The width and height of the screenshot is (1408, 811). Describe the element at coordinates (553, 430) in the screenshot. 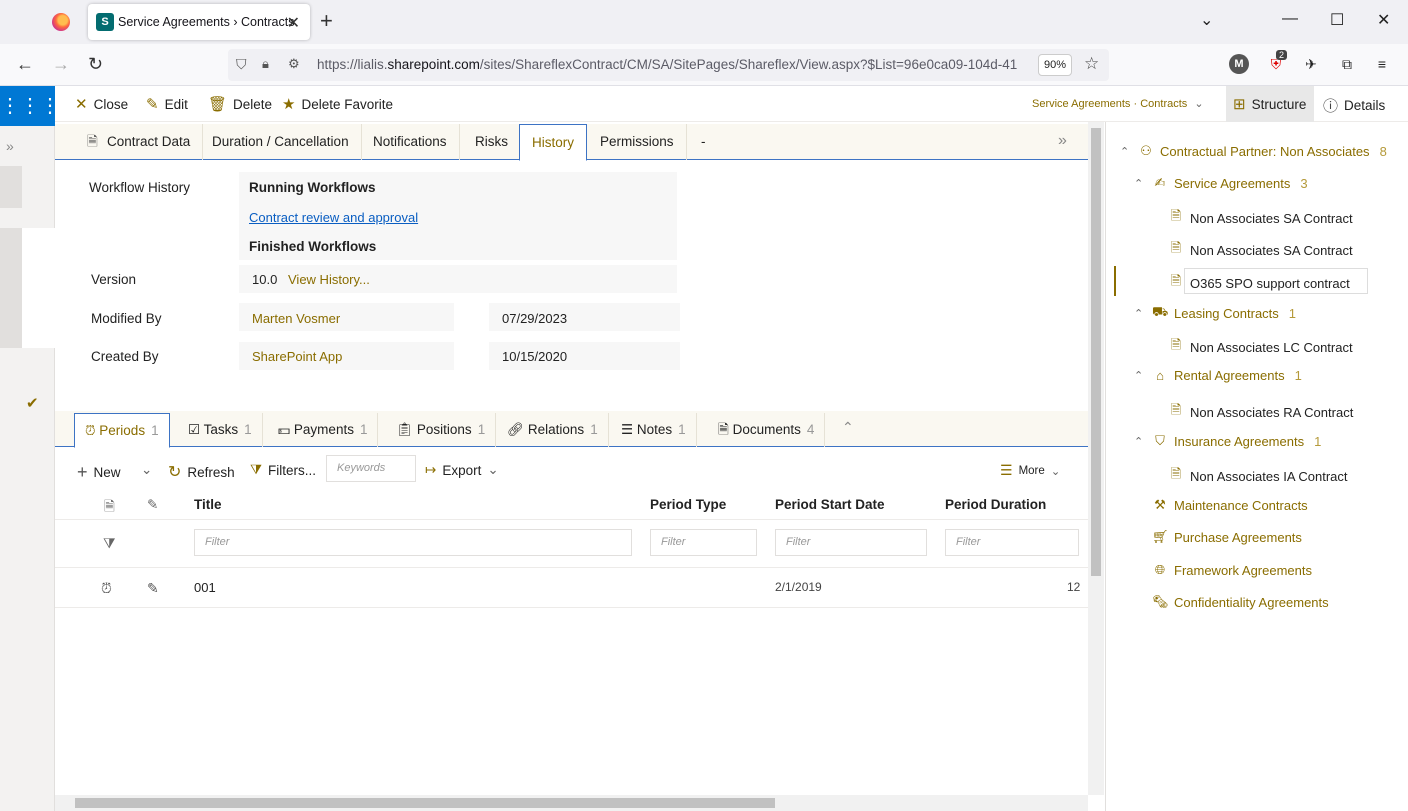

I see `tab-relations: 🔗︎ Relations 1` at that location.